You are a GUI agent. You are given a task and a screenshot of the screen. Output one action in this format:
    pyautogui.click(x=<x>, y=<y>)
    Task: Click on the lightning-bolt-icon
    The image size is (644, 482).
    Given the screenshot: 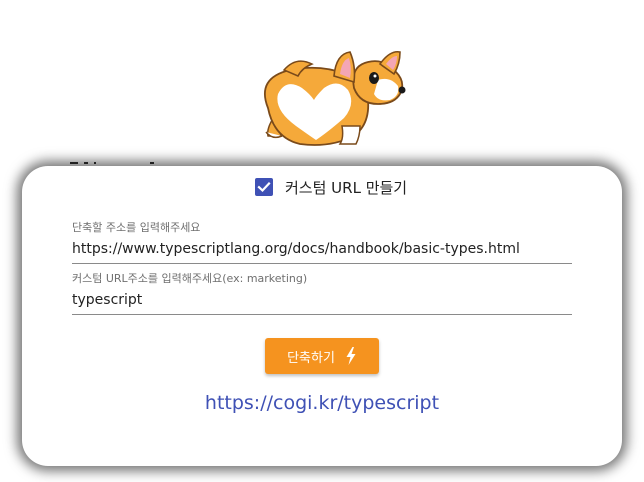 What is the action you would take?
    pyautogui.click(x=351, y=356)
    